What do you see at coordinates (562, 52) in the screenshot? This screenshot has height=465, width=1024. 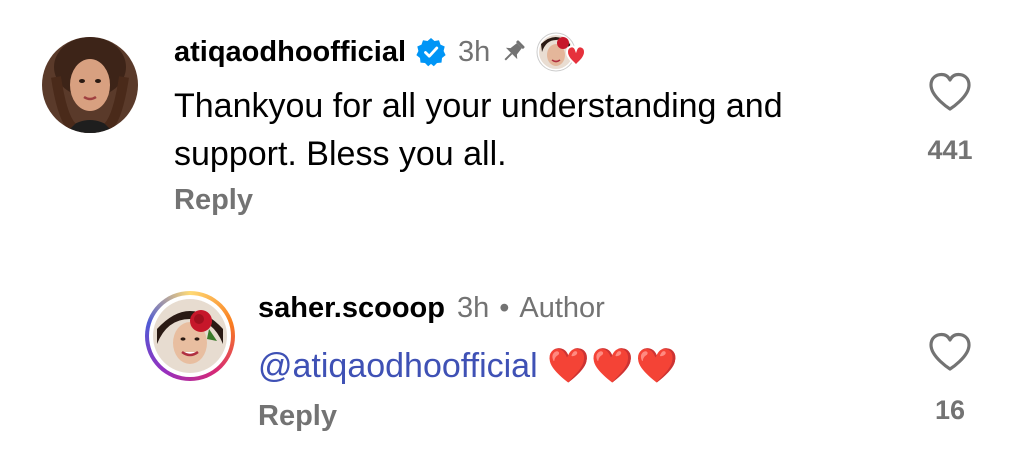 I see `author-liked-icon` at bounding box center [562, 52].